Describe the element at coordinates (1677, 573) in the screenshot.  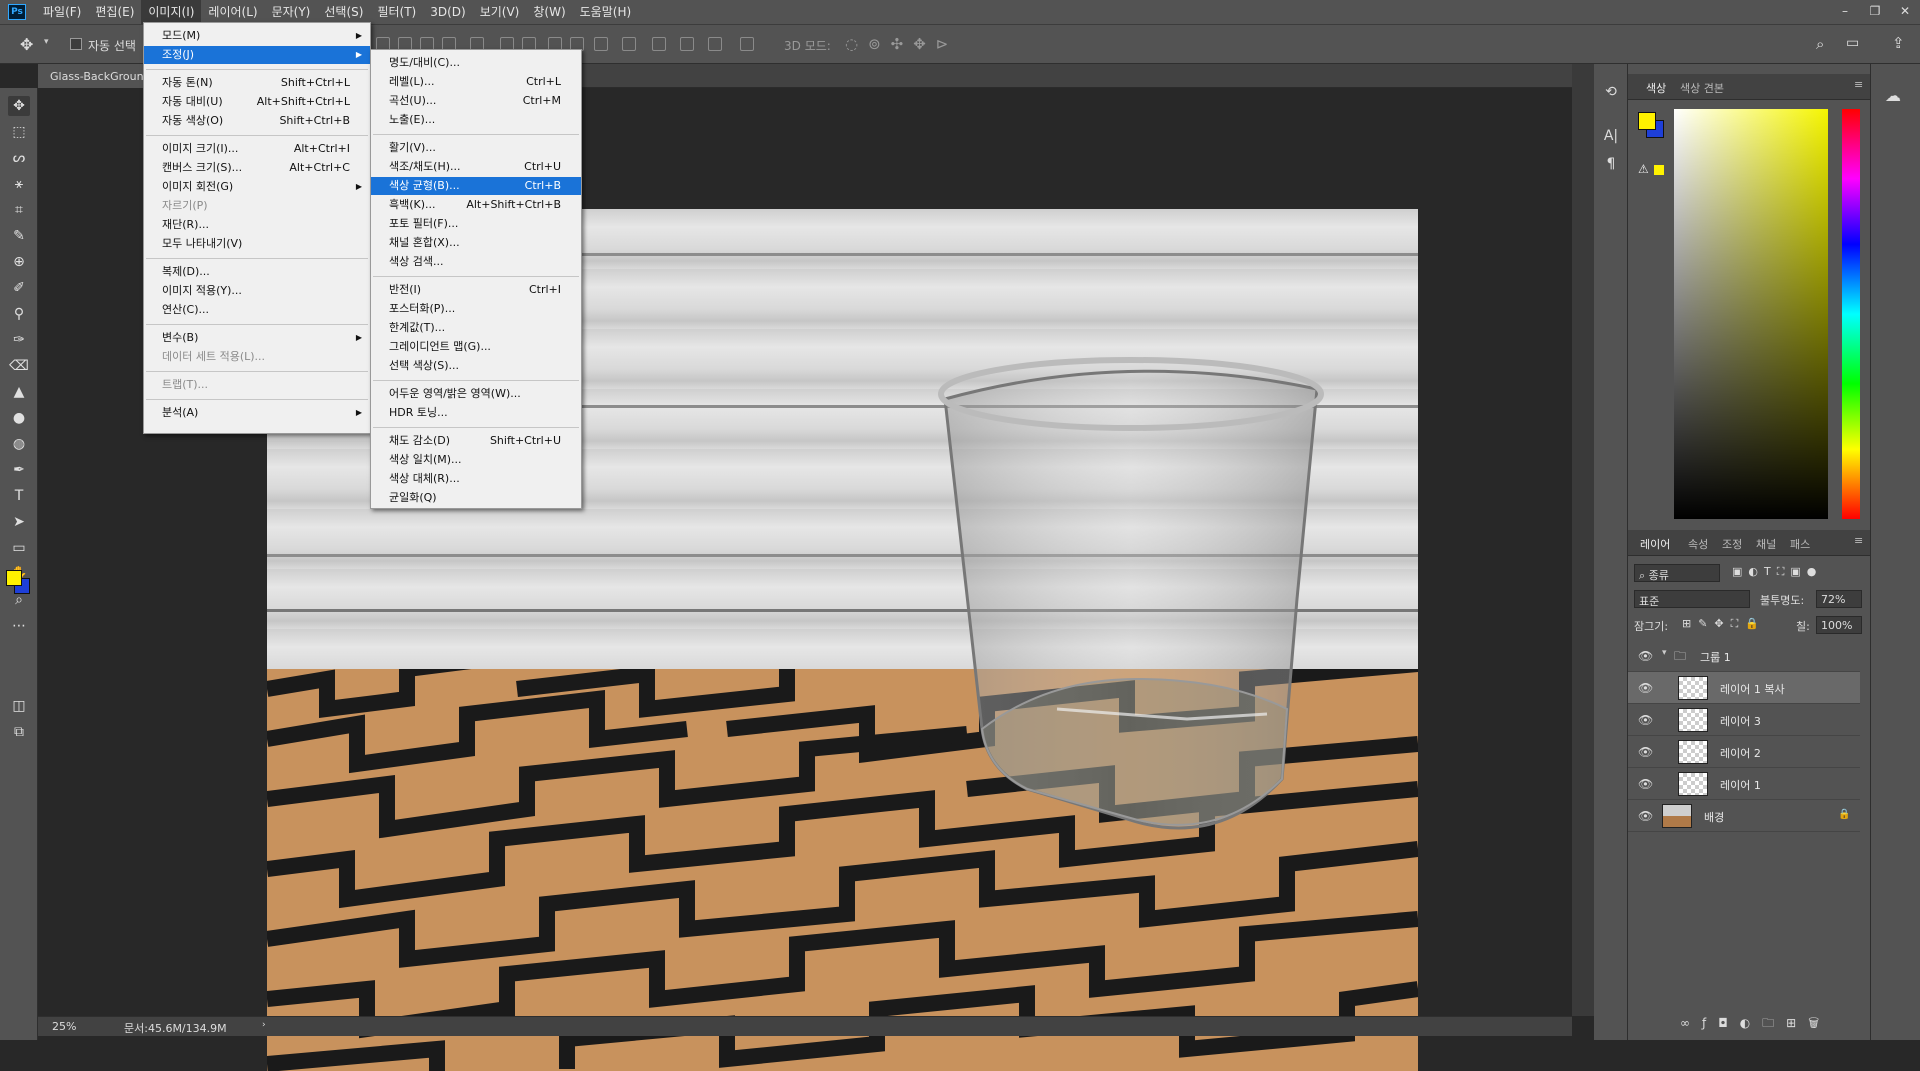
I see `layer-filter-select: ⌕ 종류` at that location.